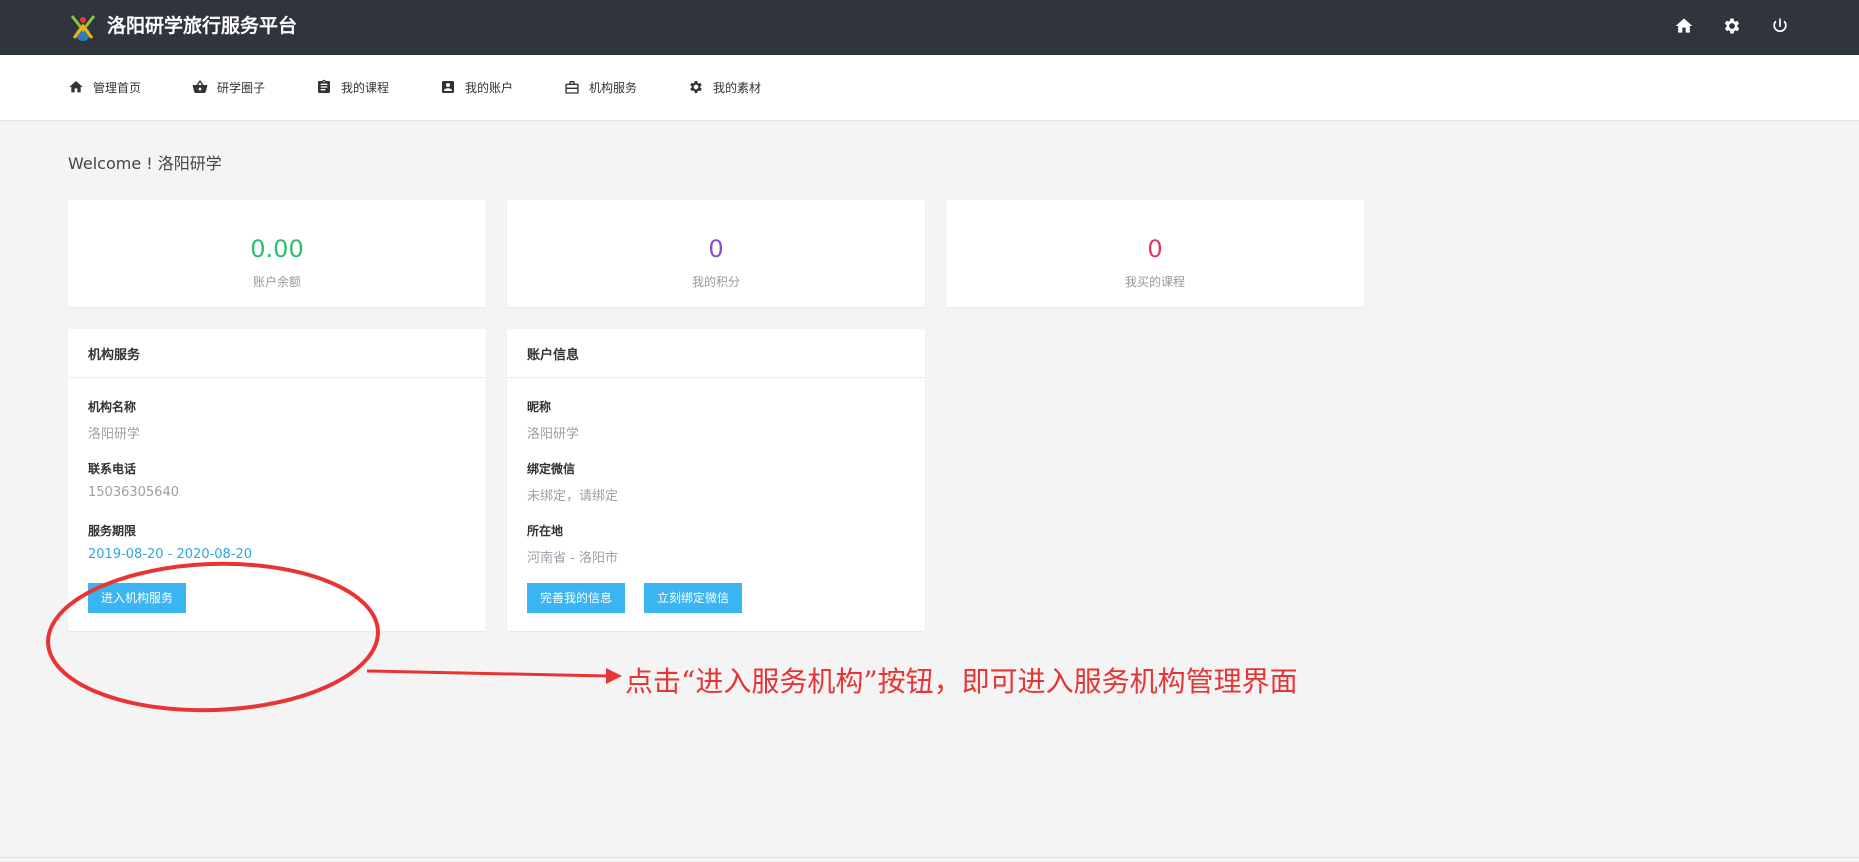 The image size is (1859, 862). I want to click on wechat-label: 绑定微信, so click(551, 469).